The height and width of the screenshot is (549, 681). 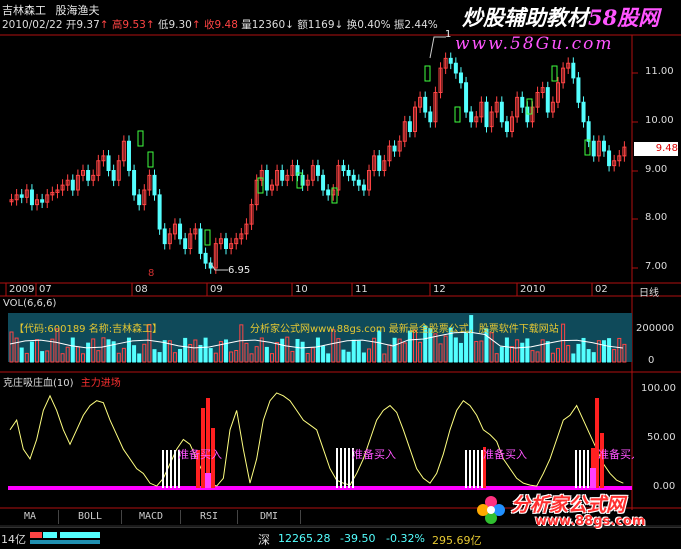 I want to click on status-amount: 295.69亿, so click(x=457, y=540).